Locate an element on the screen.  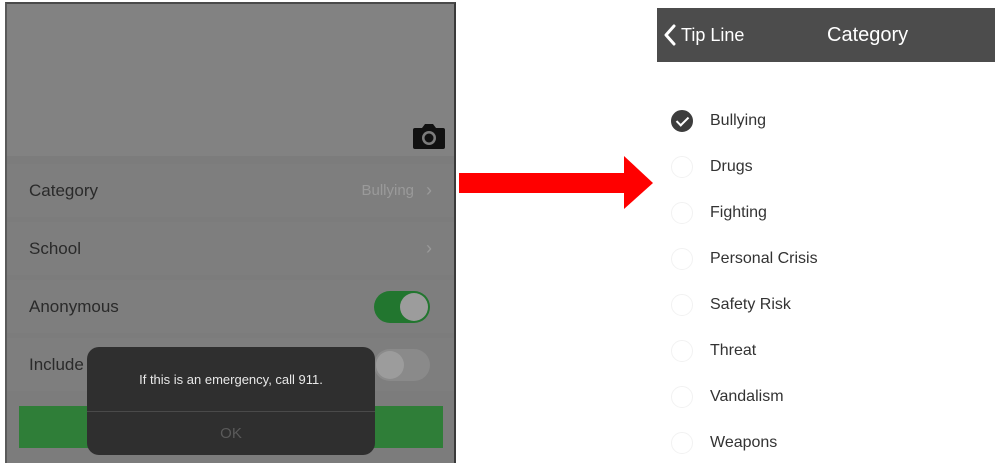
right-arrow-icon is located at coordinates (556, 182).